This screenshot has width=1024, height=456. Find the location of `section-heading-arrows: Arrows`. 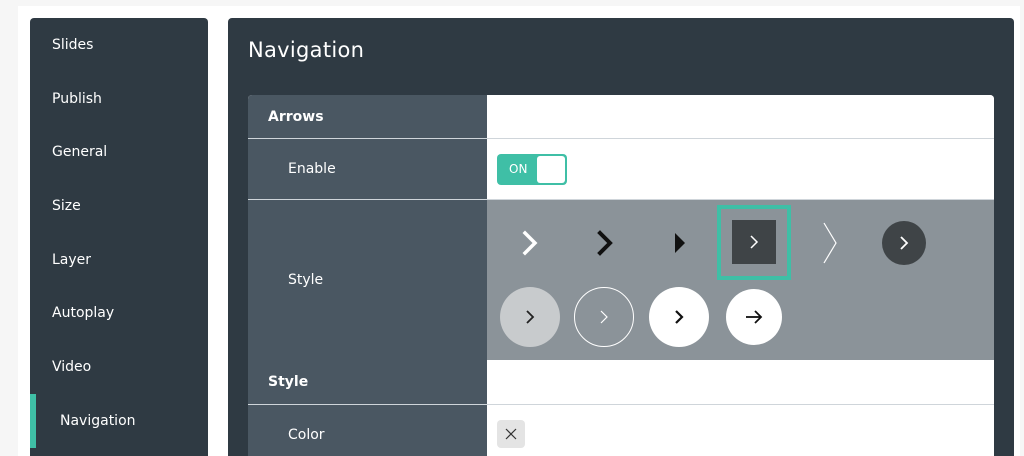

section-heading-arrows: Arrows is located at coordinates (367, 116).